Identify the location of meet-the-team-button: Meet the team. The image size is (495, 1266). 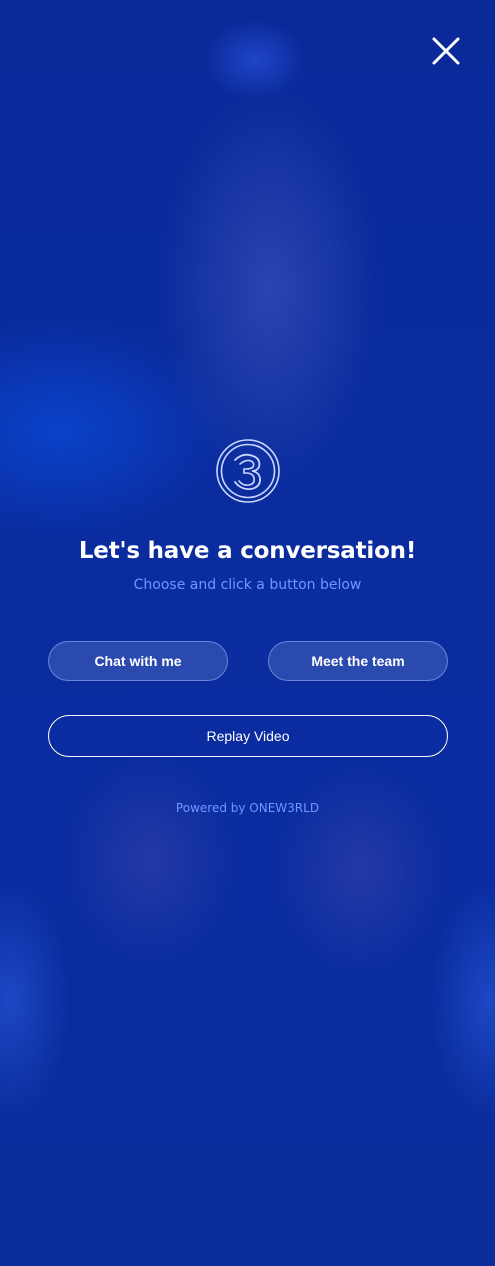
(358, 661).